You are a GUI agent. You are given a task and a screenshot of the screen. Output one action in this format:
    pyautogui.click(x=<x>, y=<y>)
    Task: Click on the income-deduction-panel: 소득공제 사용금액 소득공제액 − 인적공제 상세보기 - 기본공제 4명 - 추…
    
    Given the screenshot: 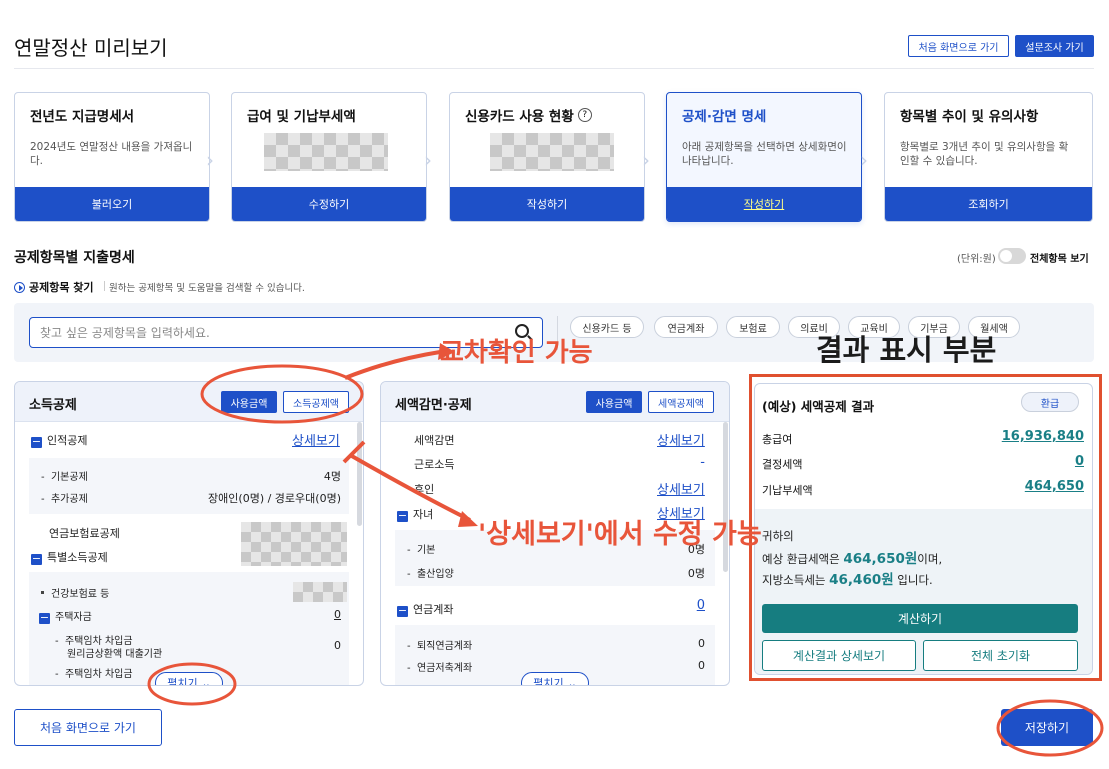 What is the action you would take?
    pyautogui.click(x=189, y=533)
    